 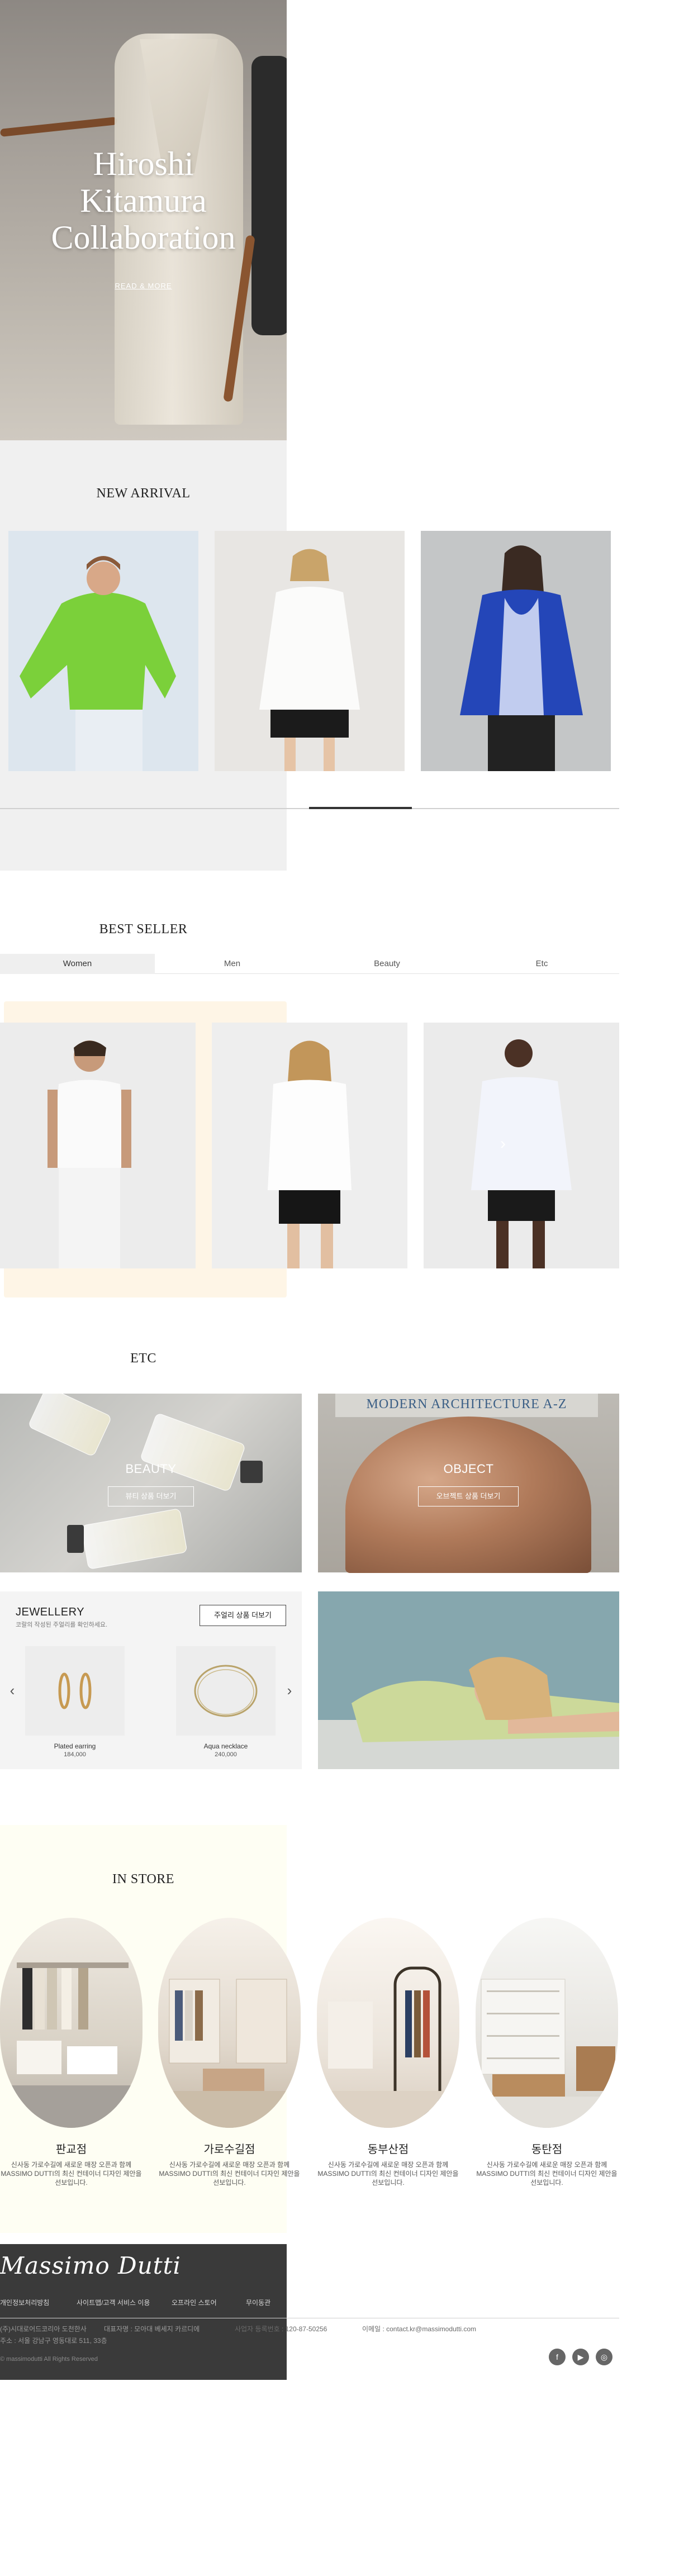 What do you see at coordinates (243, 1616) in the screenshot?
I see `jewellery-more-button: 주얼리 상품 더보기` at bounding box center [243, 1616].